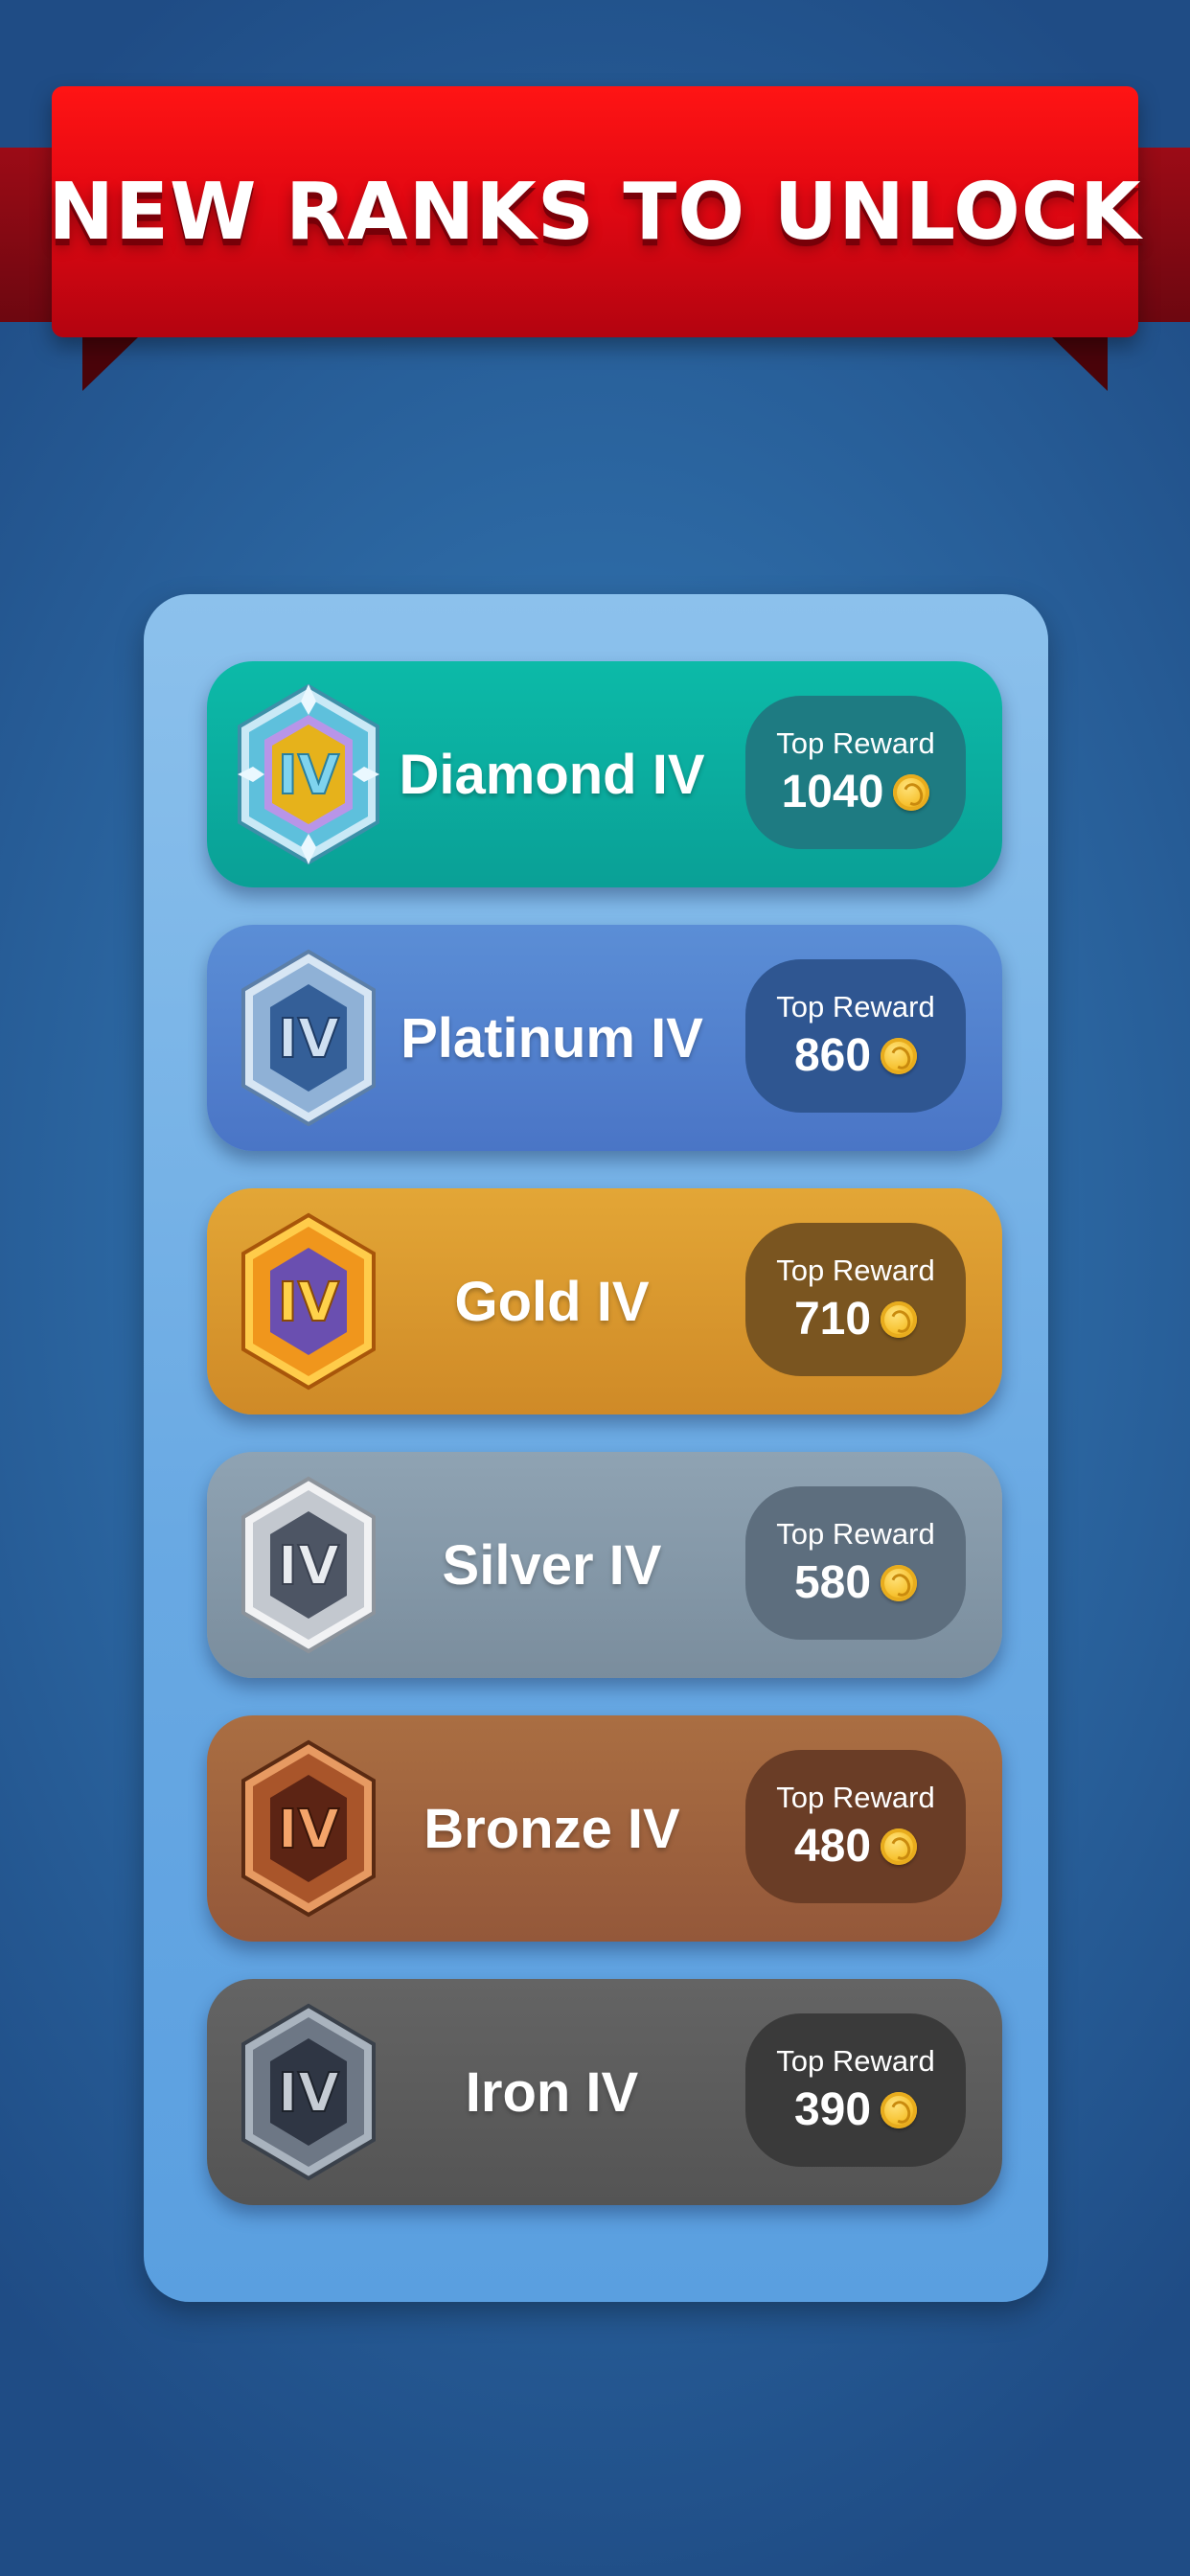 The height and width of the screenshot is (2576, 1190). I want to click on rank-card-silver: IV Silver IV Top Reward 580, so click(605, 1565).